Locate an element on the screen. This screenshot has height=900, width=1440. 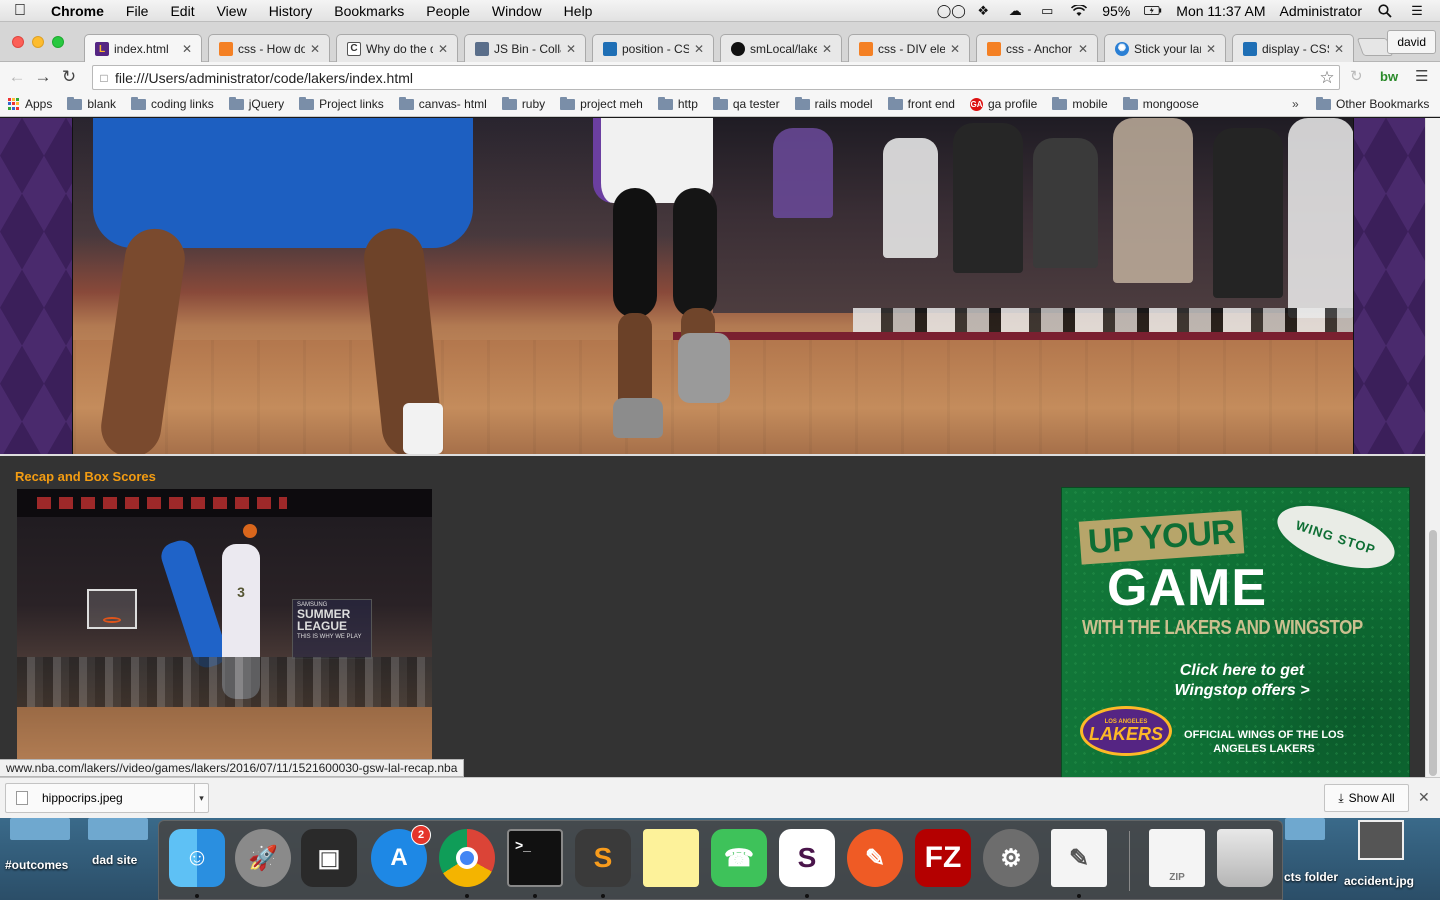
trash-icon is located at coordinates (1245, 858).